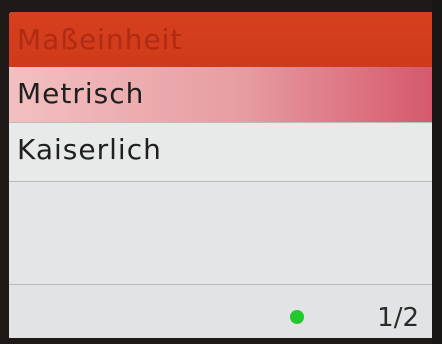 The width and height of the screenshot is (442, 344). I want to click on page-title: Maßeinheit, so click(100, 39).